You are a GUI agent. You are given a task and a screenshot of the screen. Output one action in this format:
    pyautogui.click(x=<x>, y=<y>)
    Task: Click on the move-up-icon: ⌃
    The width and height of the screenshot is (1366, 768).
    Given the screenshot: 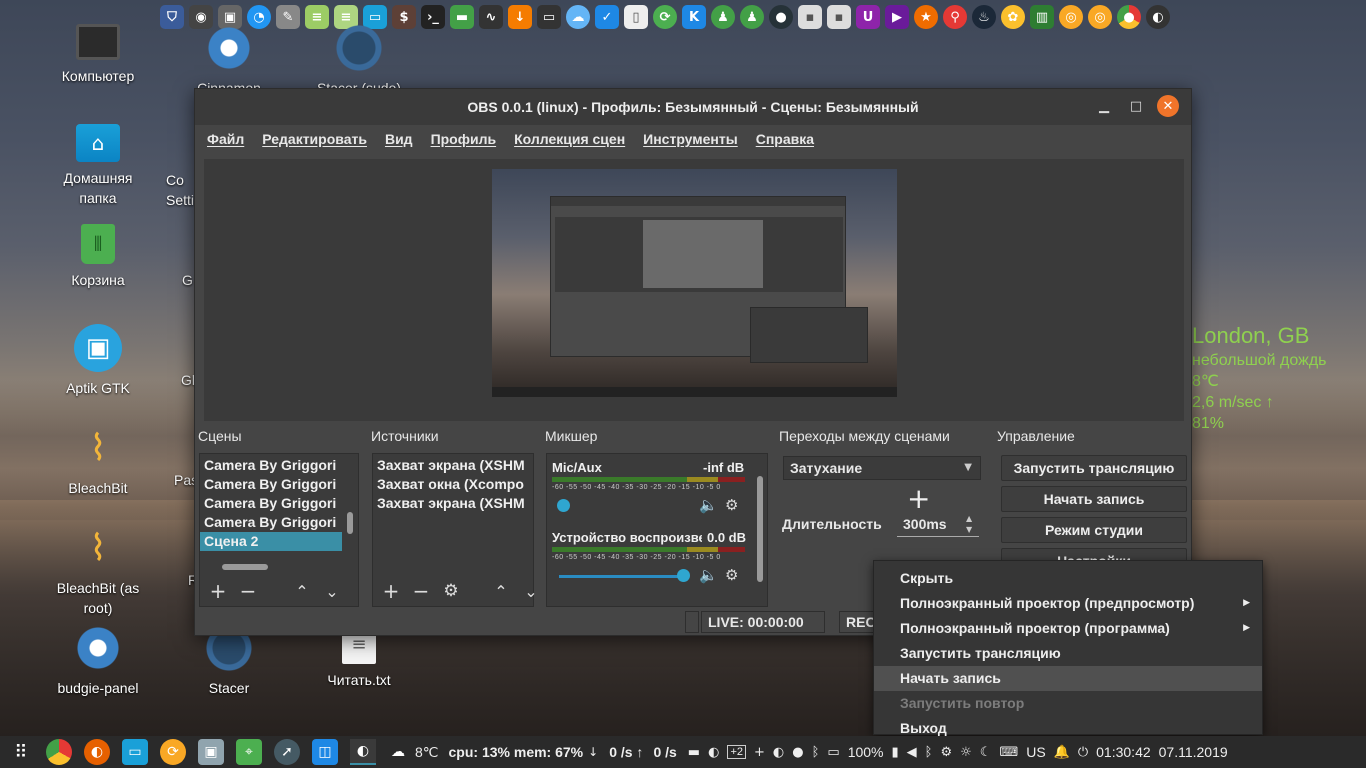 What is the action you would take?
    pyautogui.click(x=302, y=591)
    